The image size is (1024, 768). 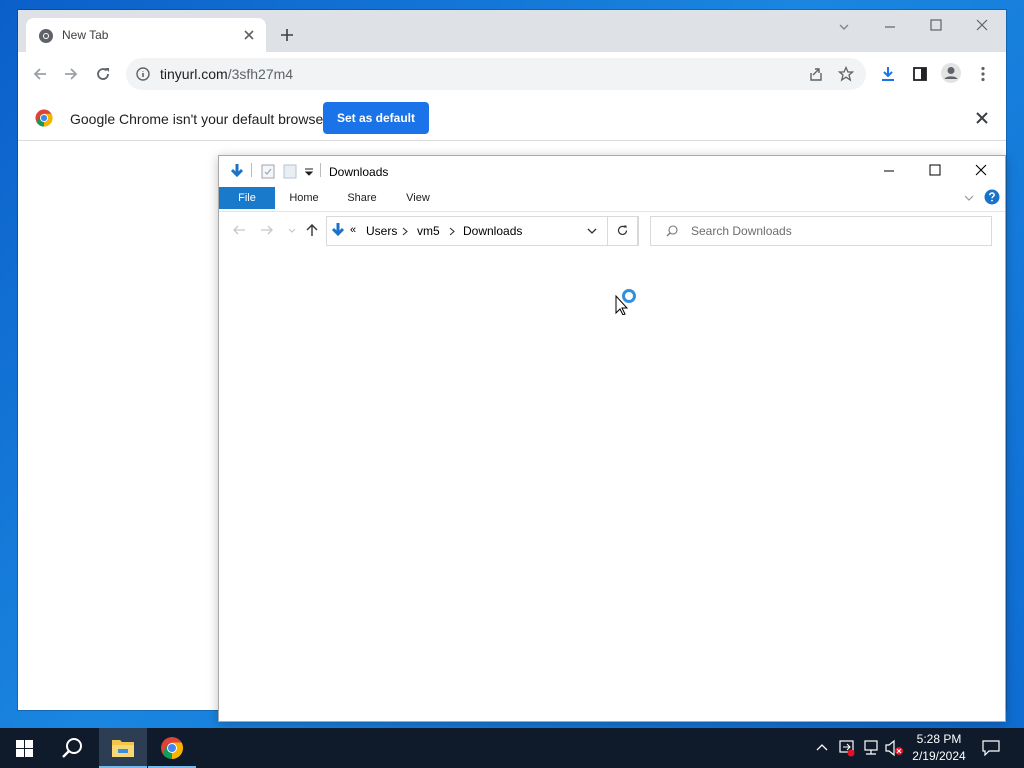 What do you see at coordinates (249, 35) in the screenshot?
I see `close-tab-icon` at bounding box center [249, 35].